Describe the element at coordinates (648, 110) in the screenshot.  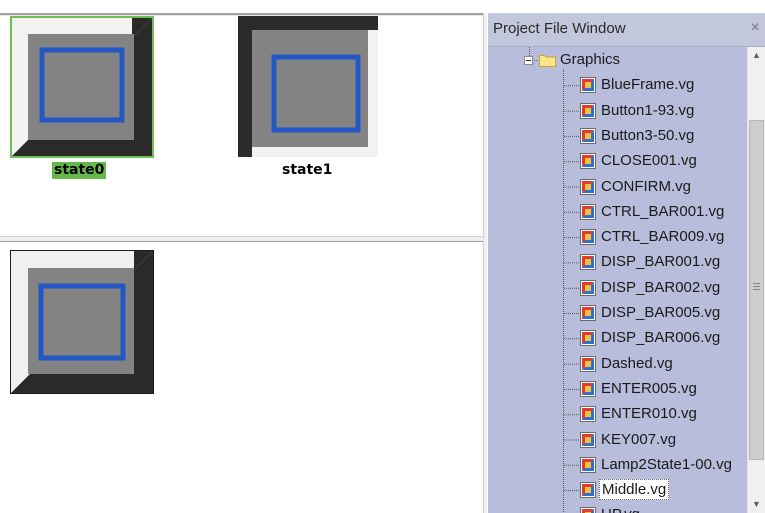
I see `tree-file-label: Button1-93.vg` at that location.